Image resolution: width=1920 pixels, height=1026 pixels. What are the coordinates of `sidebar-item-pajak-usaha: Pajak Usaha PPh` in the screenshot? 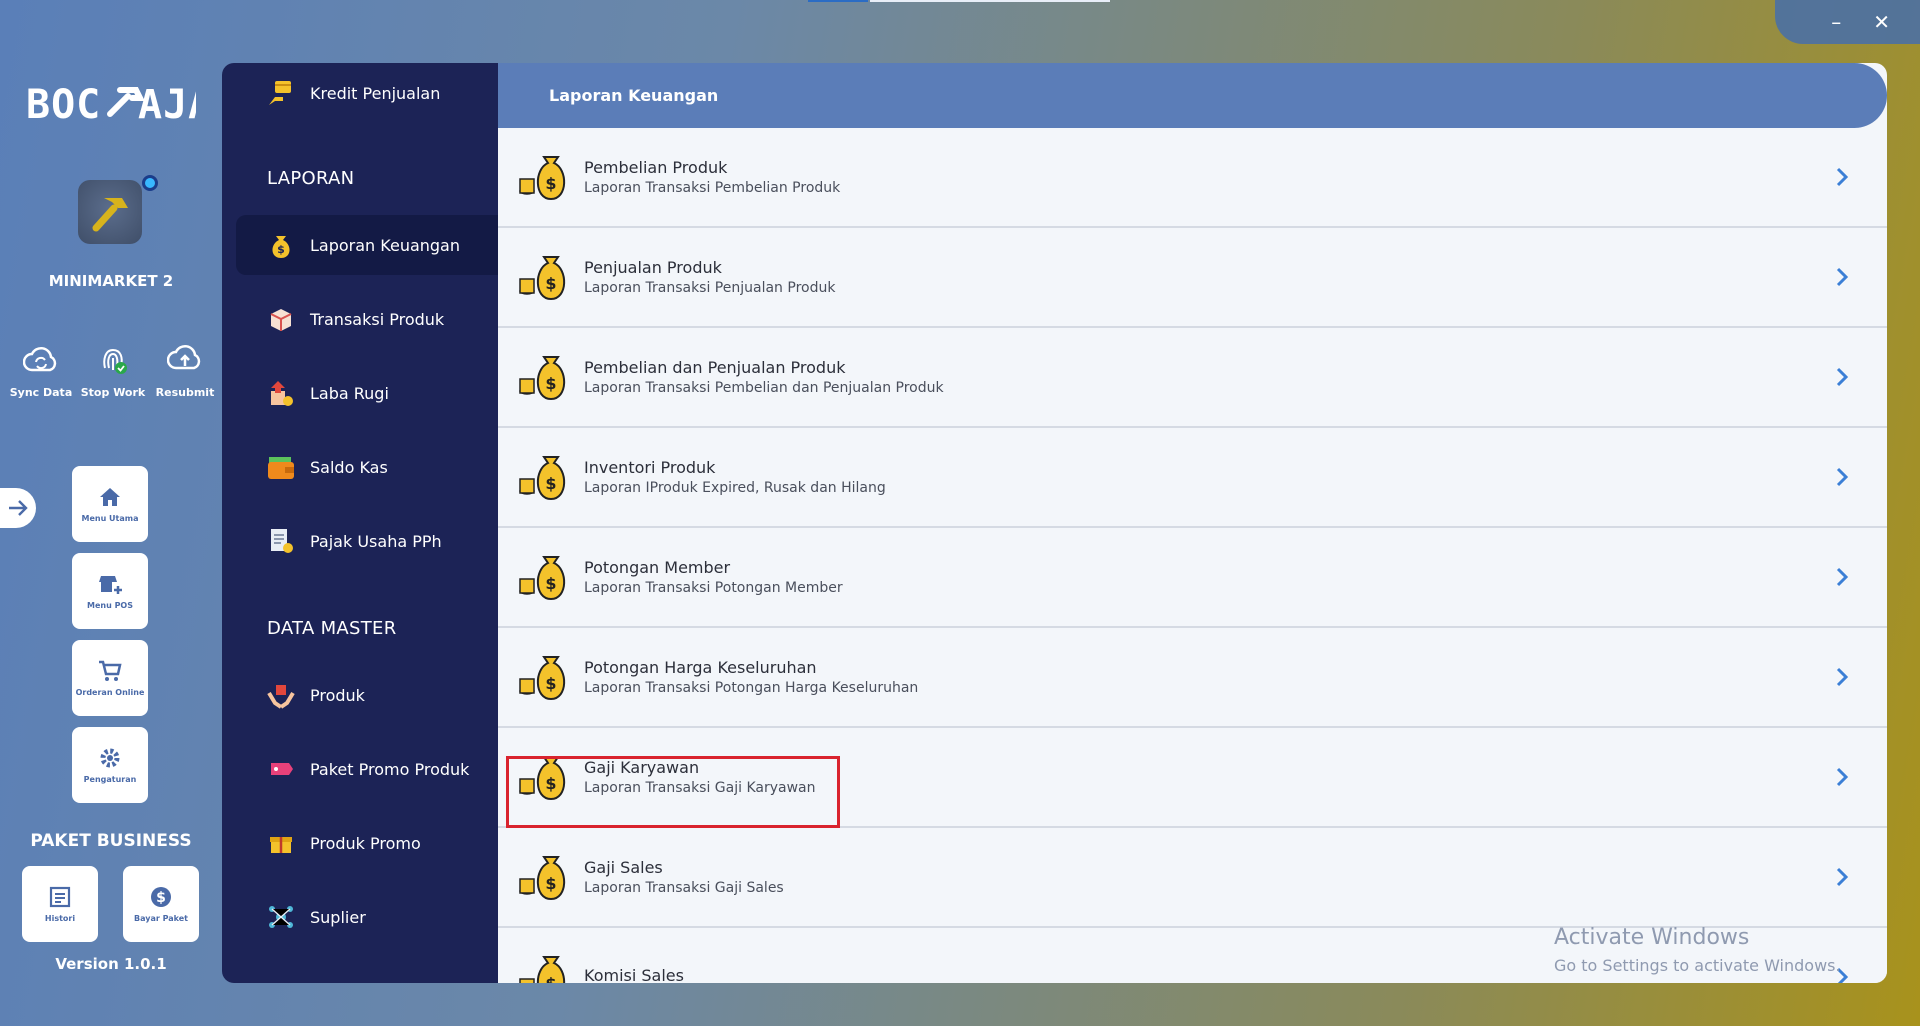 It's located at (367, 541).